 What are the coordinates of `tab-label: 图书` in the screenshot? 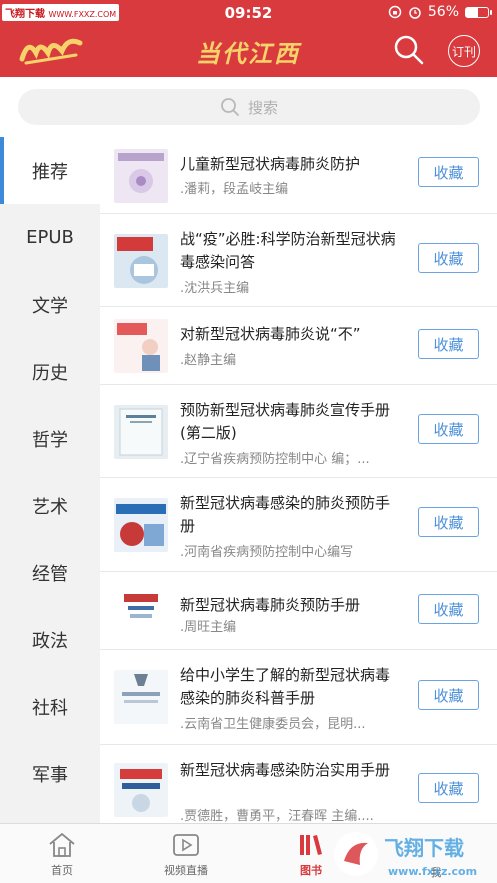 It's located at (311, 870).